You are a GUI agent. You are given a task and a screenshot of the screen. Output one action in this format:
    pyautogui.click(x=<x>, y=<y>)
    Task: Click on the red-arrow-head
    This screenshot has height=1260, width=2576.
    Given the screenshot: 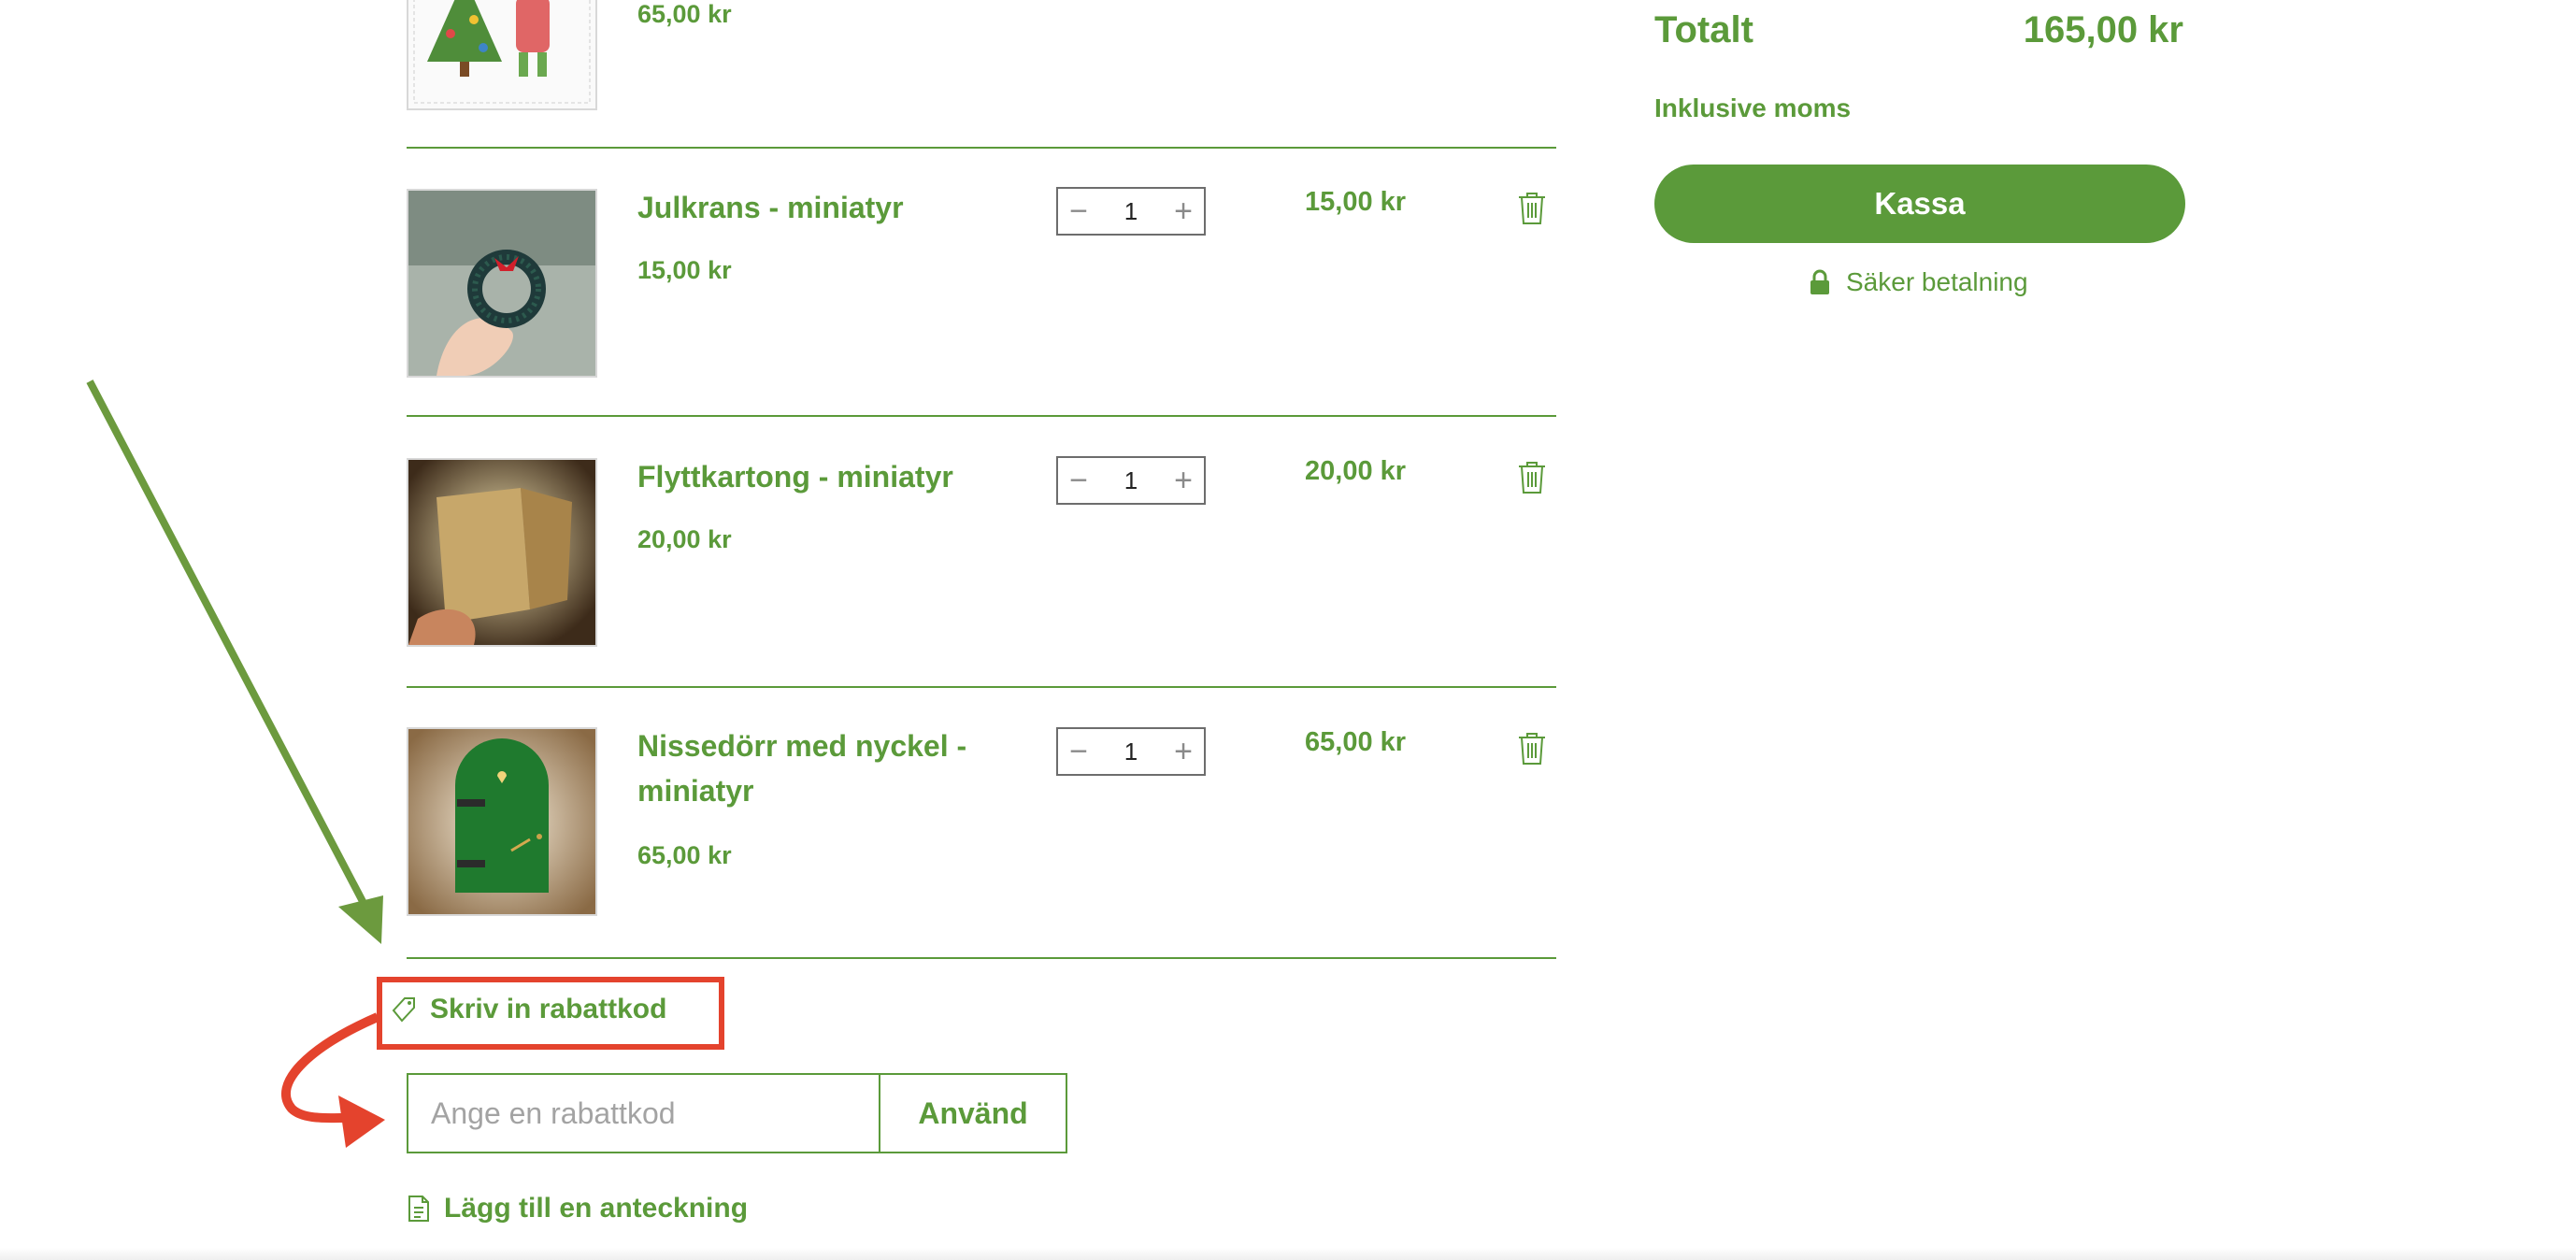 What is the action you would take?
    pyautogui.click(x=361, y=1121)
    